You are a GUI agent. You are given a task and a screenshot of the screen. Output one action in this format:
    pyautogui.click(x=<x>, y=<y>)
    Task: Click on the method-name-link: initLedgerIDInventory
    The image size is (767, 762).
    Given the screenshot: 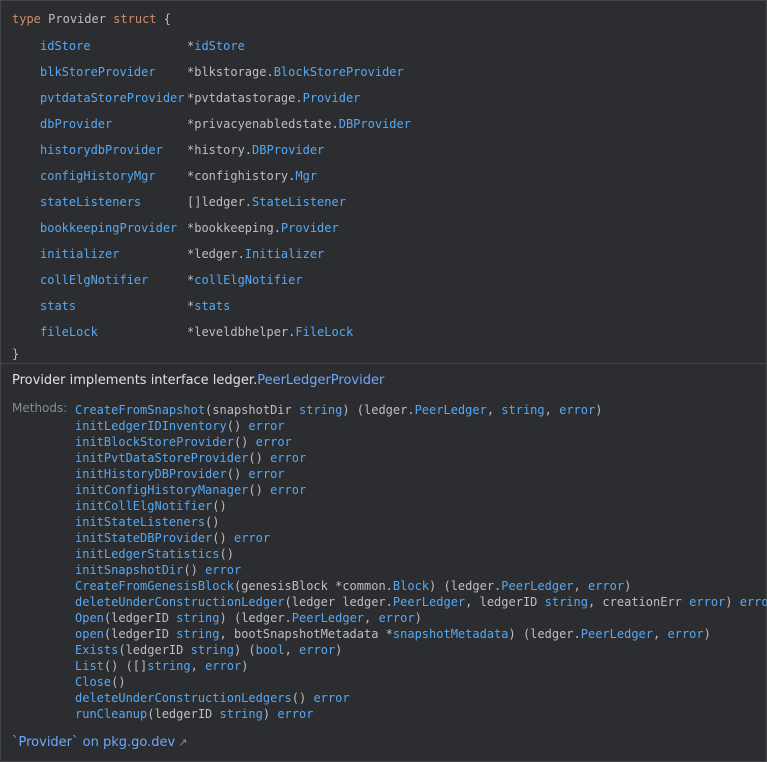 What is the action you would take?
    pyautogui.click(x=151, y=426)
    